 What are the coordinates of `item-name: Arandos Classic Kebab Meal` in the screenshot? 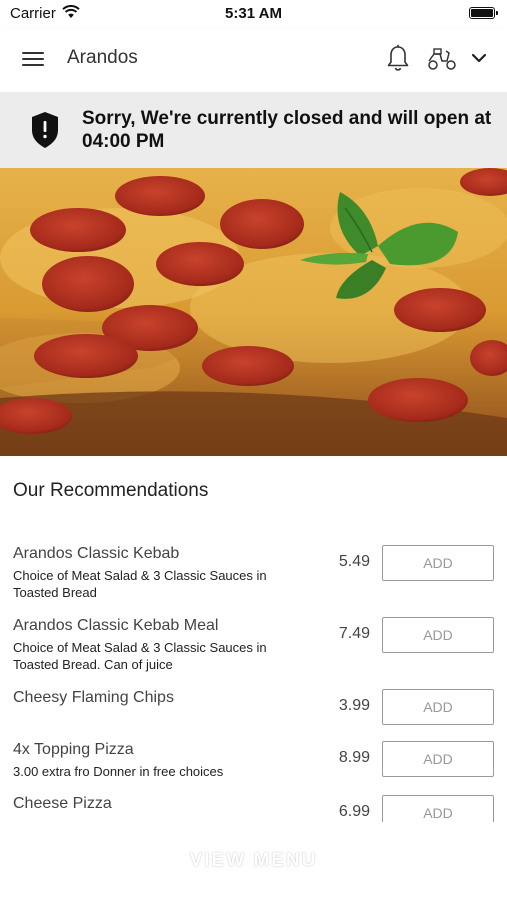 It's located at (116, 625).